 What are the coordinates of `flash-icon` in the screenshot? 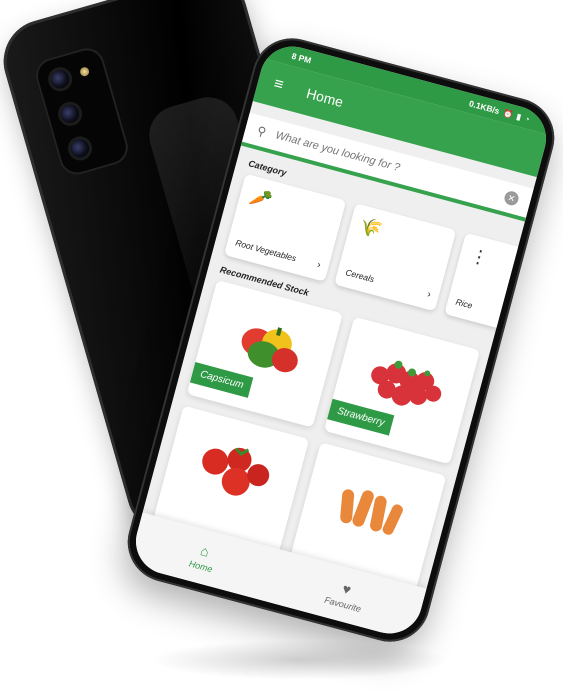 It's located at (84, 72).